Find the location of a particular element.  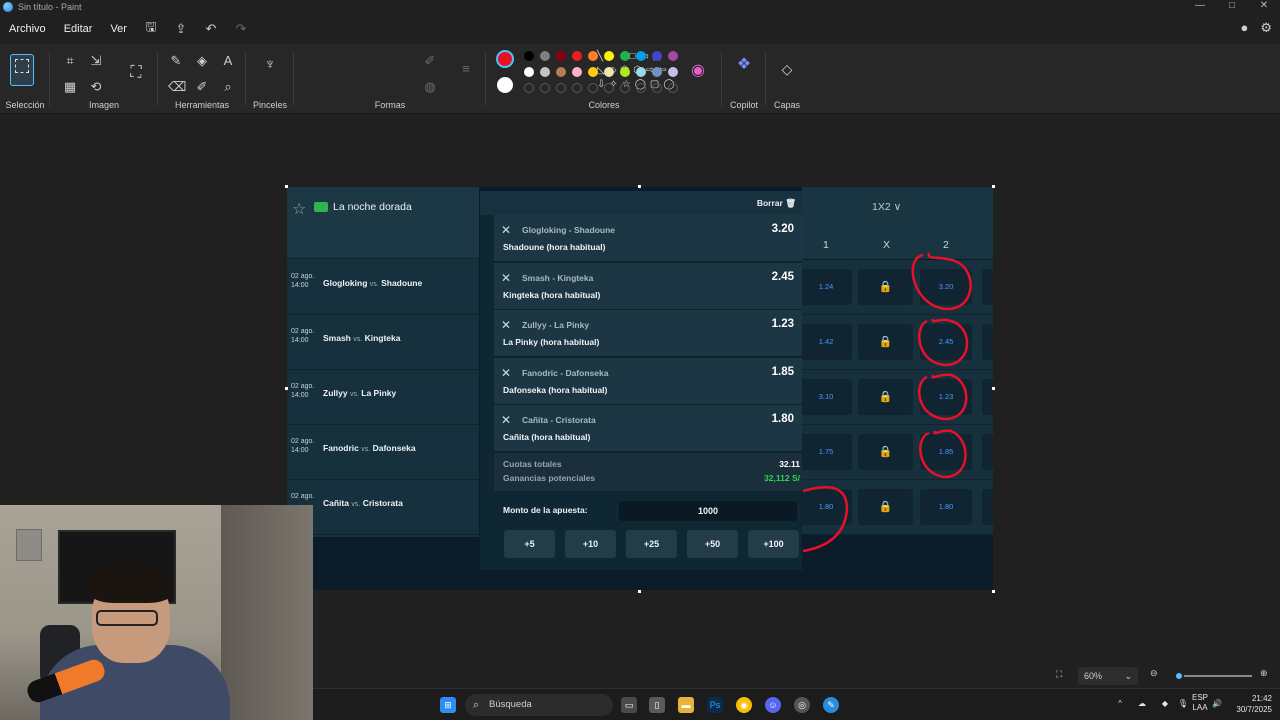

stake-input: 1000 is located at coordinates (708, 511).